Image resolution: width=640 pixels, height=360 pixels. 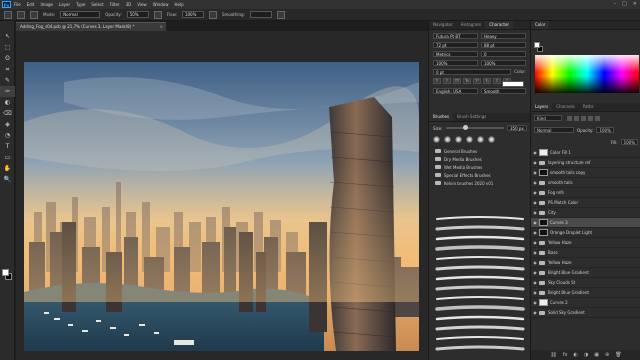 What do you see at coordinates (497, 81) in the screenshot?
I see `underline-button: T` at bounding box center [497, 81].